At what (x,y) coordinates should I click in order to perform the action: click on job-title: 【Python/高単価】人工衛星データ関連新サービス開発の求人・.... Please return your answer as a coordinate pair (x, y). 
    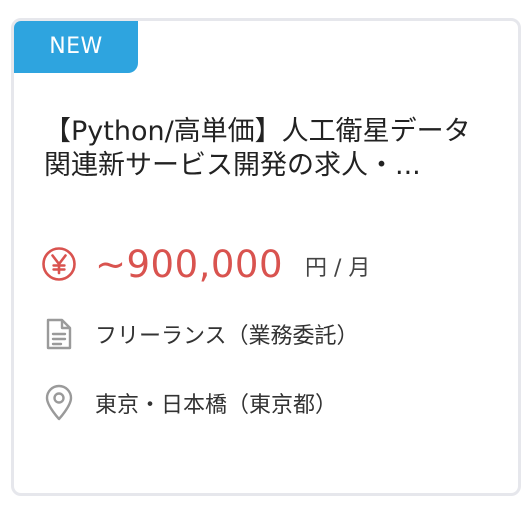
    Looking at the image, I should click on (269, 149).